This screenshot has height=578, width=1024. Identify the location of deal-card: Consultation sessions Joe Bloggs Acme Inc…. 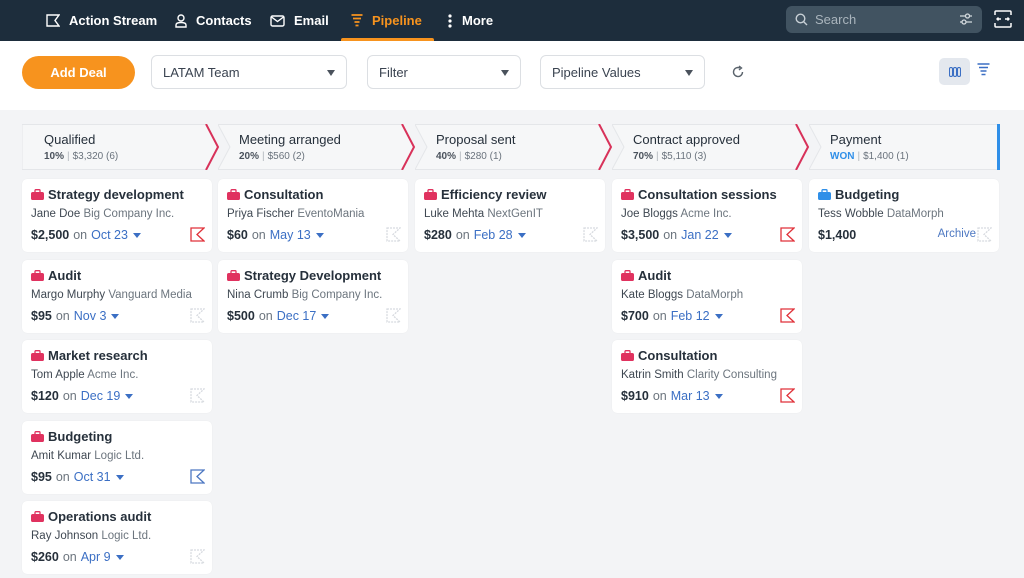
(707, 215).